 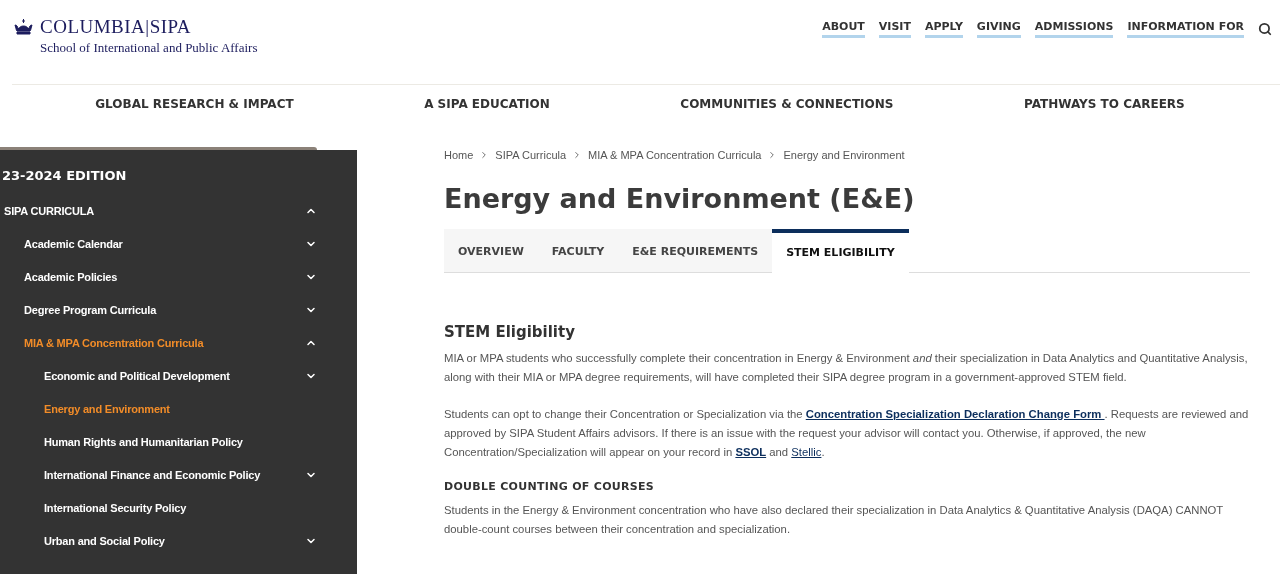 I want to click on subsection-heading: DOUBLE COUNTING OF COURSES, so click(x=550, y=486).